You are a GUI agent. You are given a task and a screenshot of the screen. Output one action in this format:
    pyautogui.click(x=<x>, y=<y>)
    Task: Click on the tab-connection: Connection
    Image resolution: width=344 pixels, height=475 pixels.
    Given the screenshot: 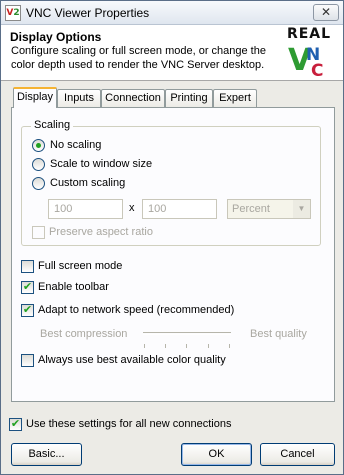 What is the action you would take?
    pyautogui.click(x=133, y=98)
    